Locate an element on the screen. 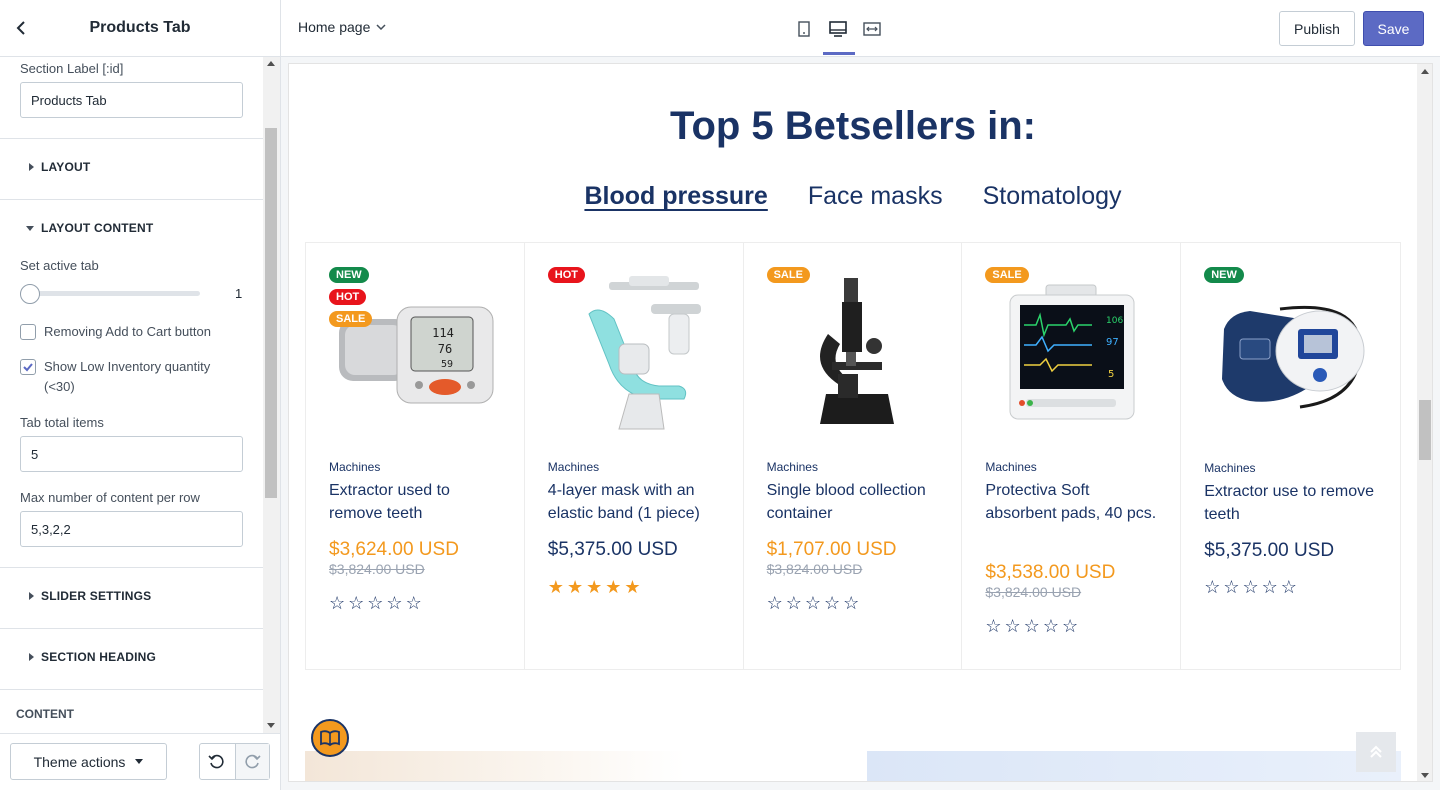 Image resolution: width=1440 pixels, height=790 pixels. section-section-heading: SECTION HEADING is located at coordinates (131, 657).